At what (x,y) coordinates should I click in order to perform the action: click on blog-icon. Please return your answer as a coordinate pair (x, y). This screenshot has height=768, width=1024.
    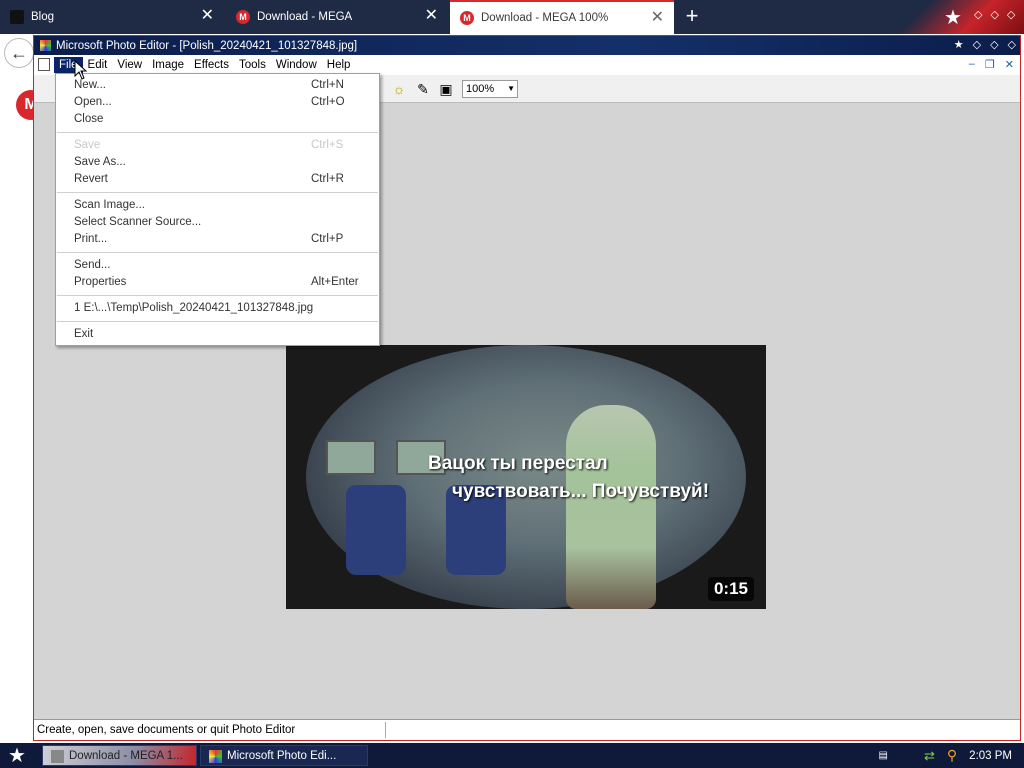
    Looking at the image, I should click on (17, 17).